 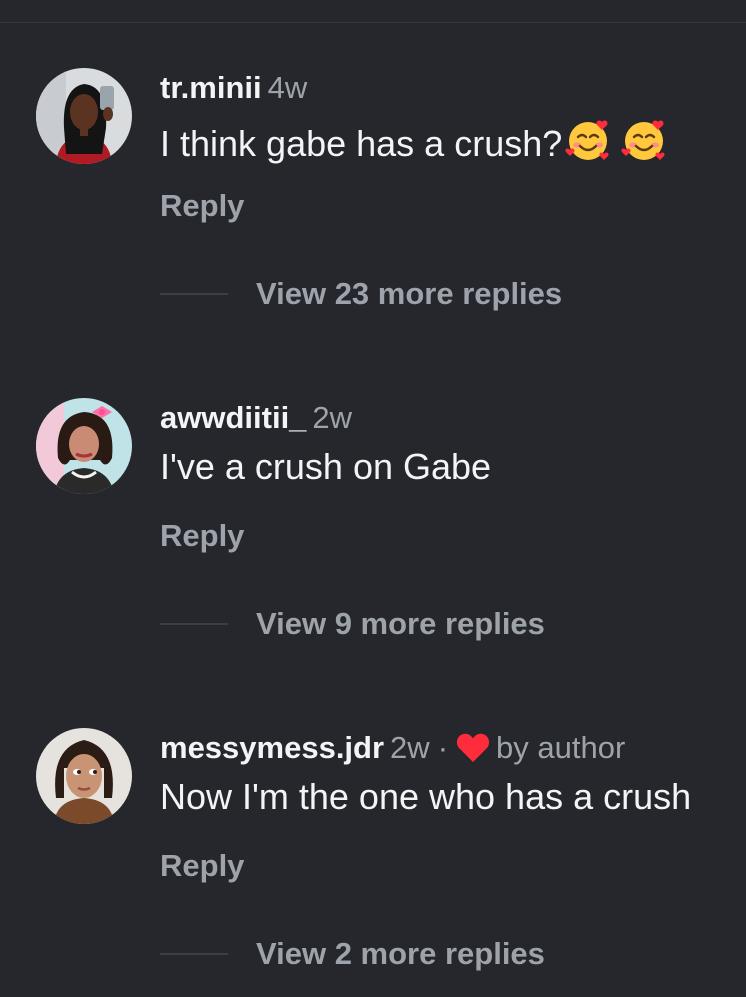 I want to click on username: tr.minii, so click(x=211, y=87).